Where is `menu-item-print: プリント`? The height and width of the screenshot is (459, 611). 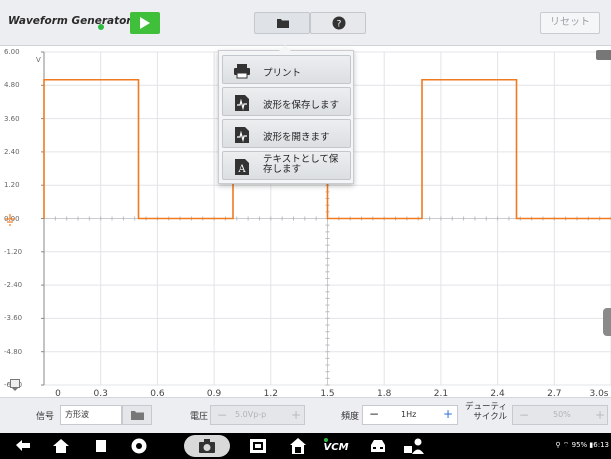
menu-item-print: プリント is located at coordinates (286, 69).